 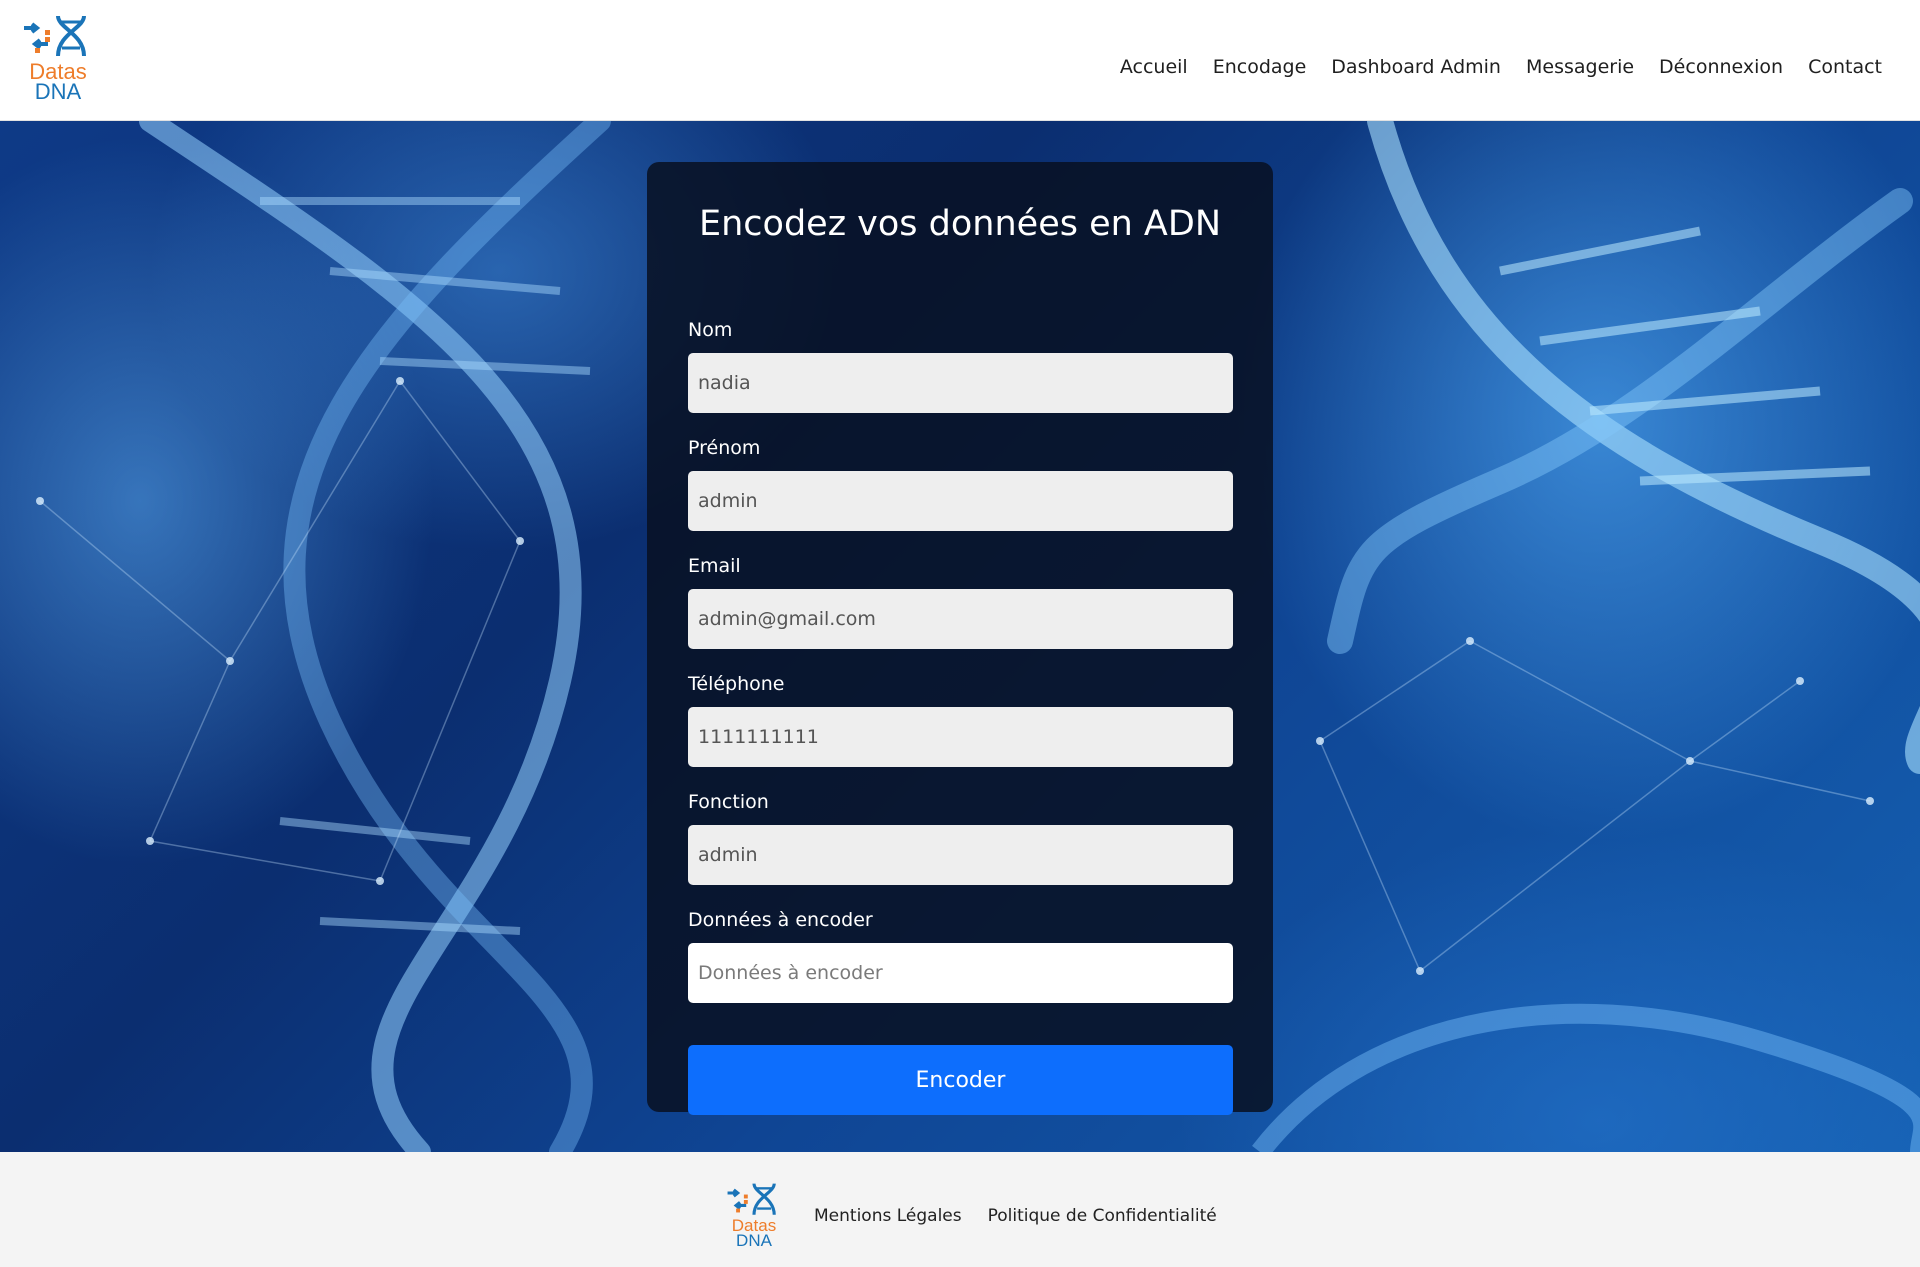 I want to click on prenom-input, so click(x=960, y=501).